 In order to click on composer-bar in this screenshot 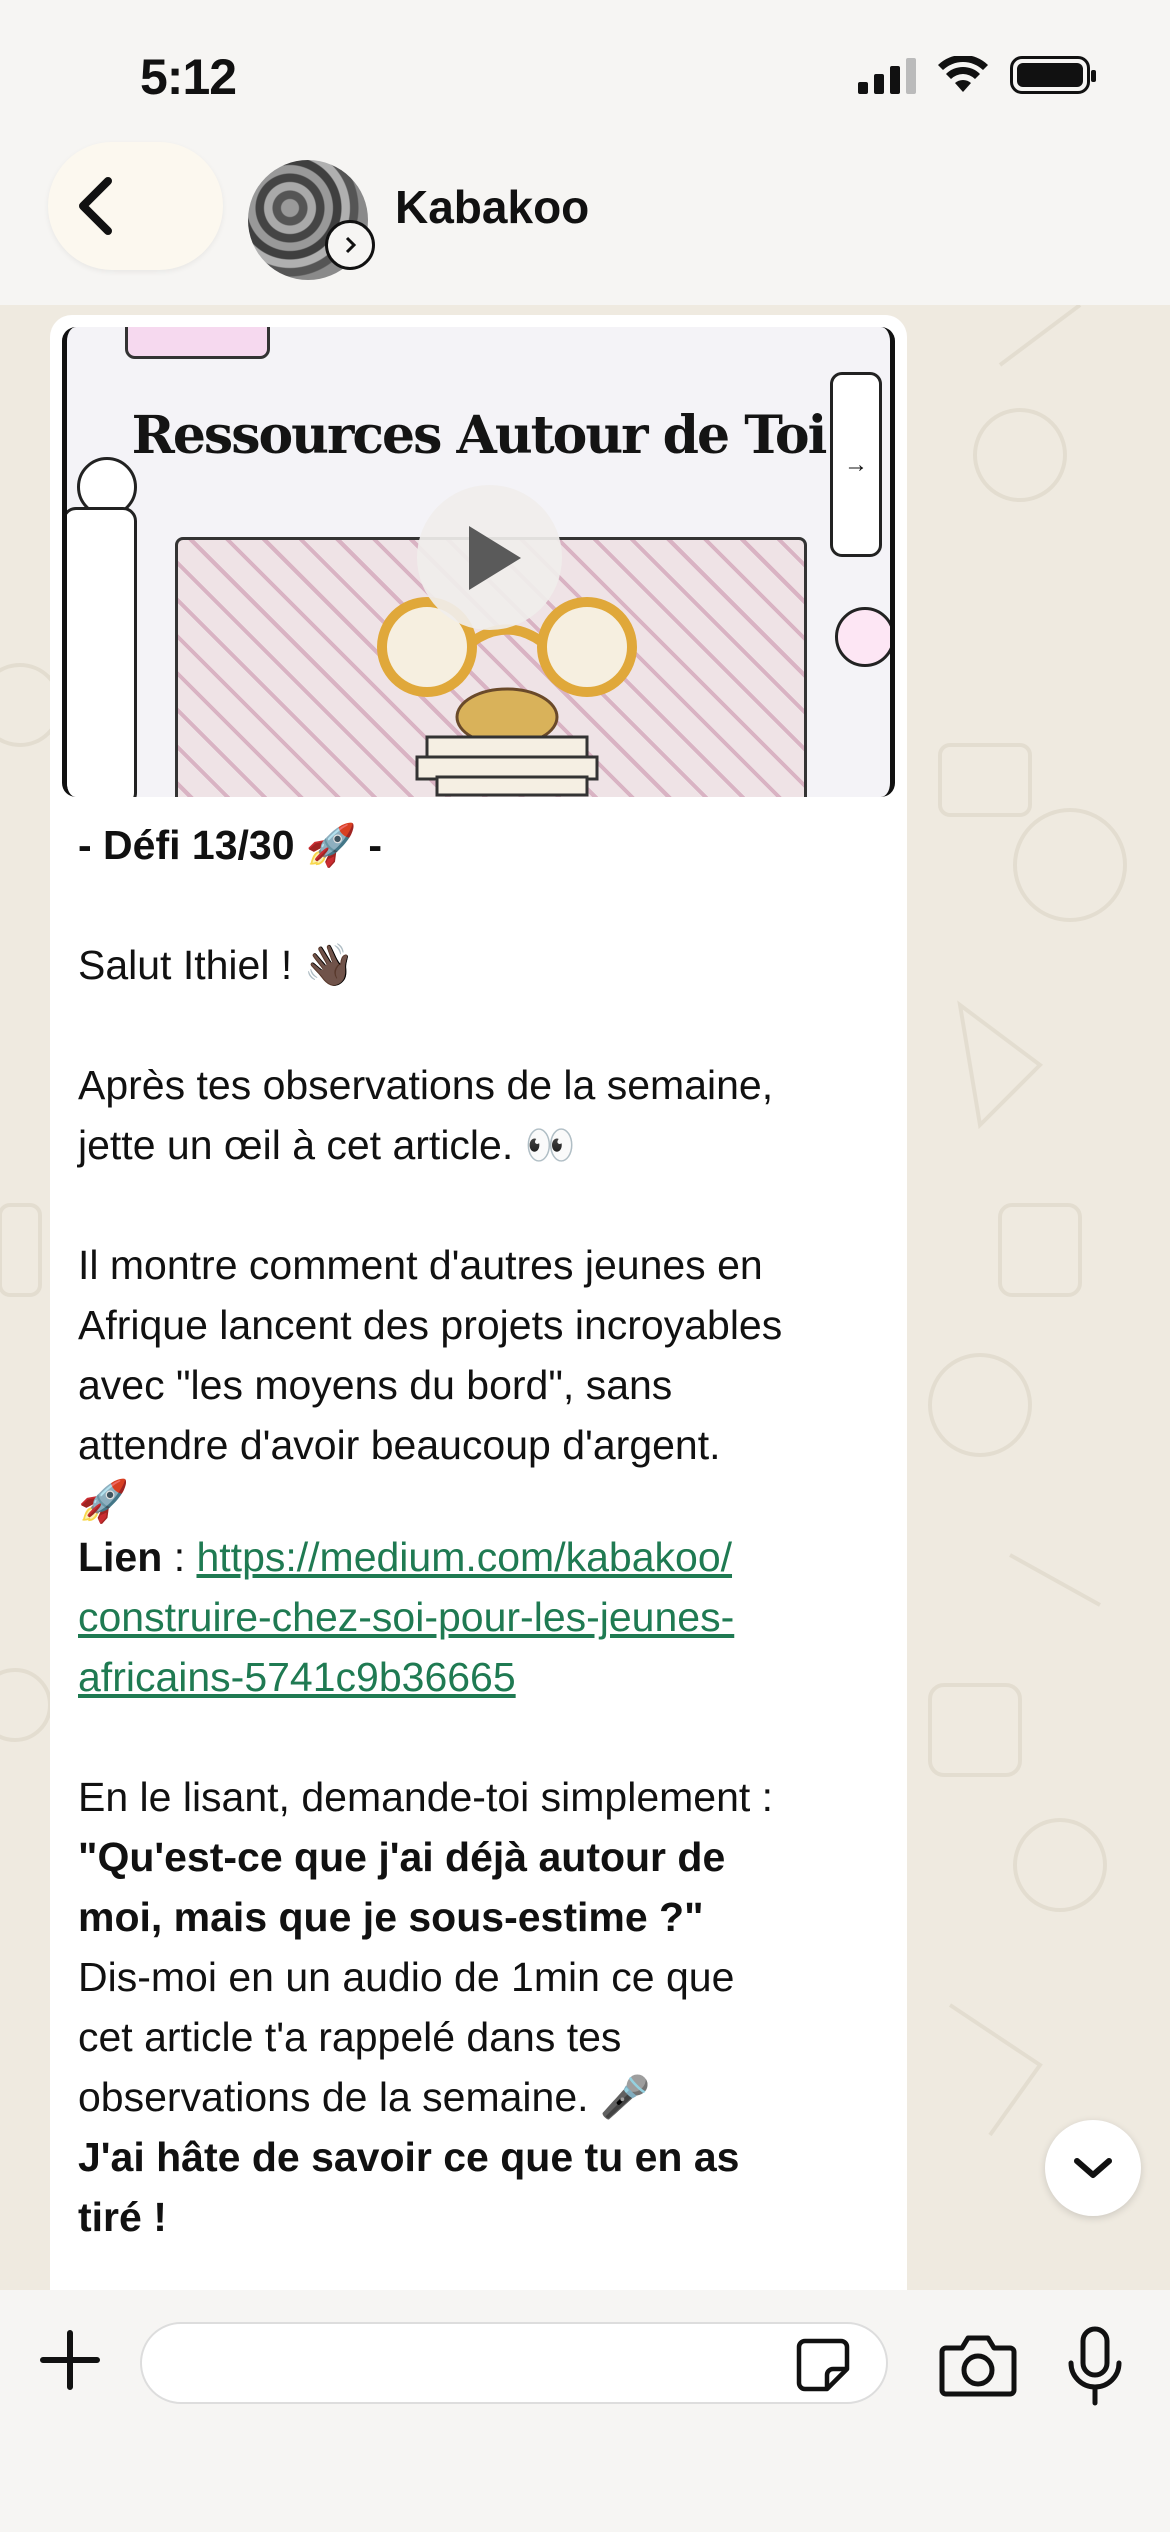, I will do `click(585, 2411)`.